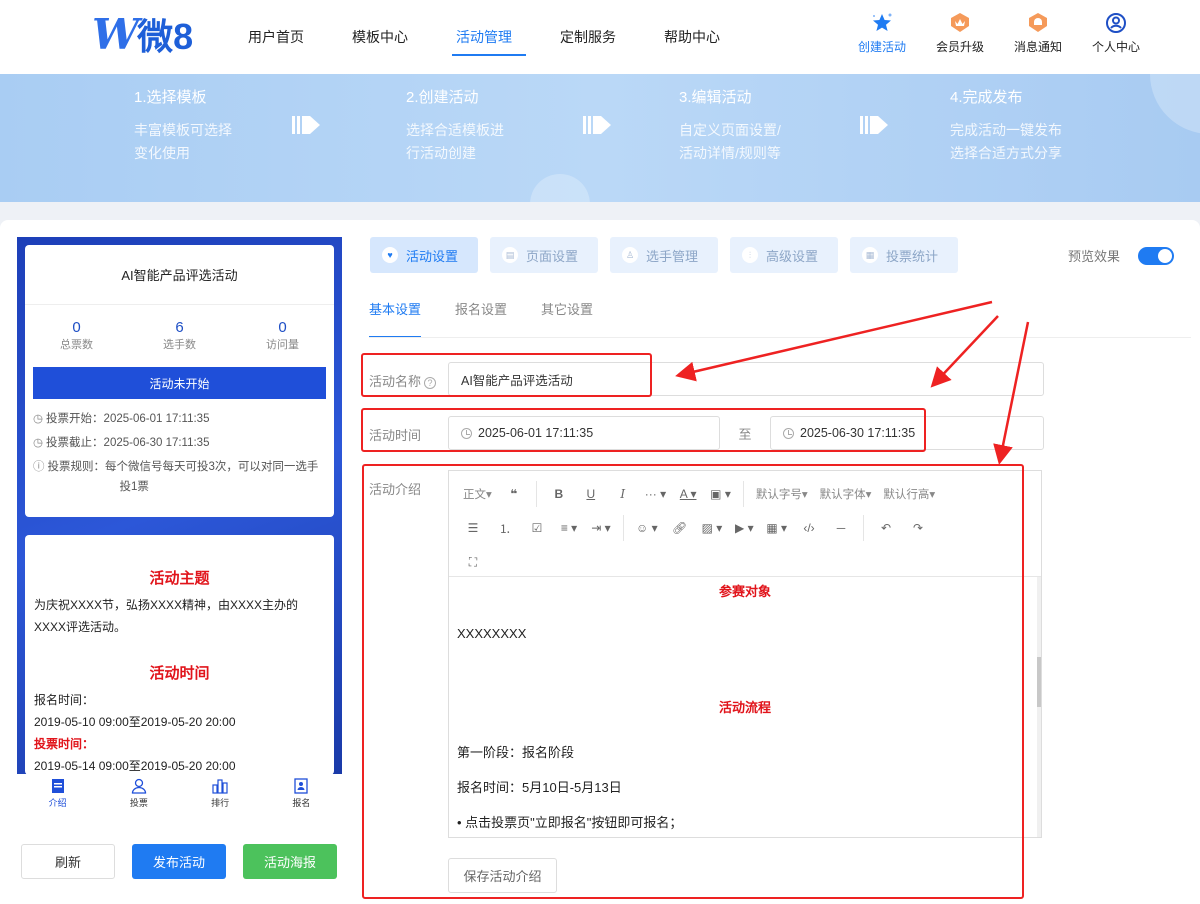 This screenshot has width=1200, height=904. I want to click on page-icon: ▤, so click(510, 255).